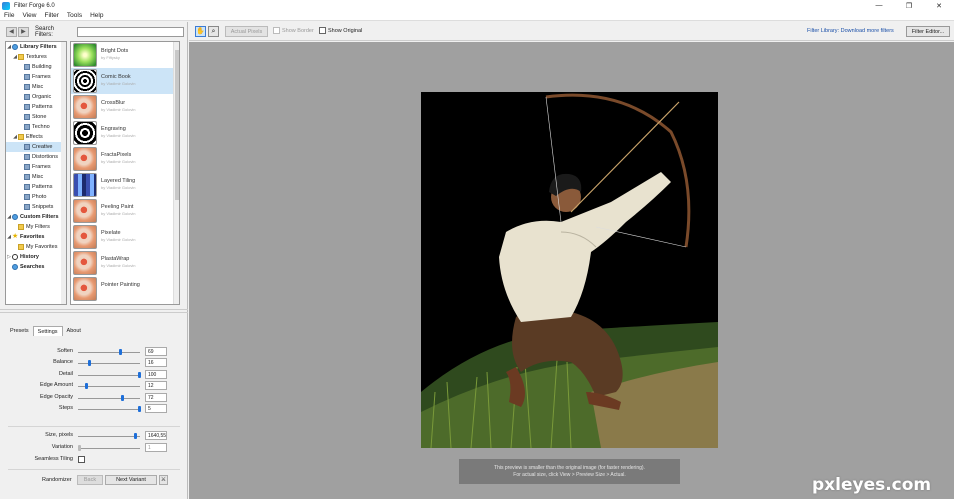  What do you see at coordinates (51, 15) in the screenshot?
I see `menu-filter: Filter` at bounding box center [51, 15].